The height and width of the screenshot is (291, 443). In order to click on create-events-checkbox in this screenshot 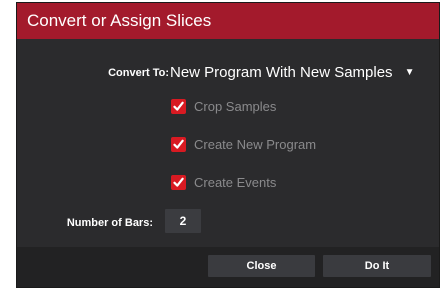, I will do `click(178, 182)`.